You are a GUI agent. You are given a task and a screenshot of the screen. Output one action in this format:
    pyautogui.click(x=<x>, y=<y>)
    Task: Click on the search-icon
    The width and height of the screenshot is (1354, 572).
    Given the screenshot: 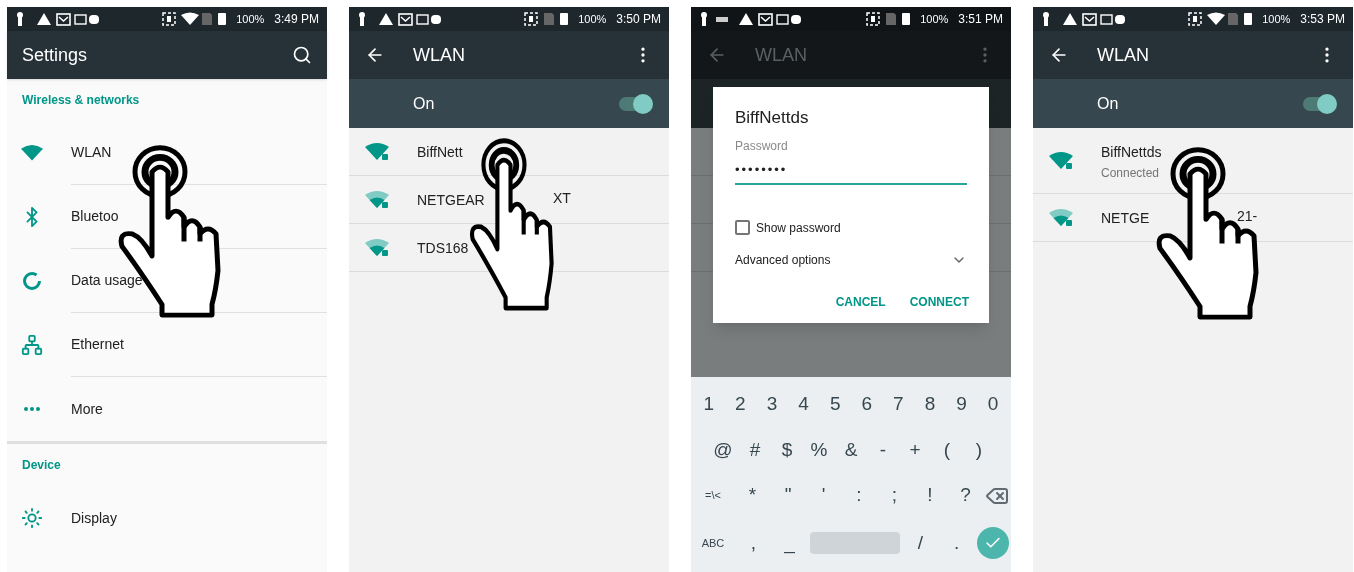 What is the action you would take?
    pyautogui.click(x=302, y=55)
    